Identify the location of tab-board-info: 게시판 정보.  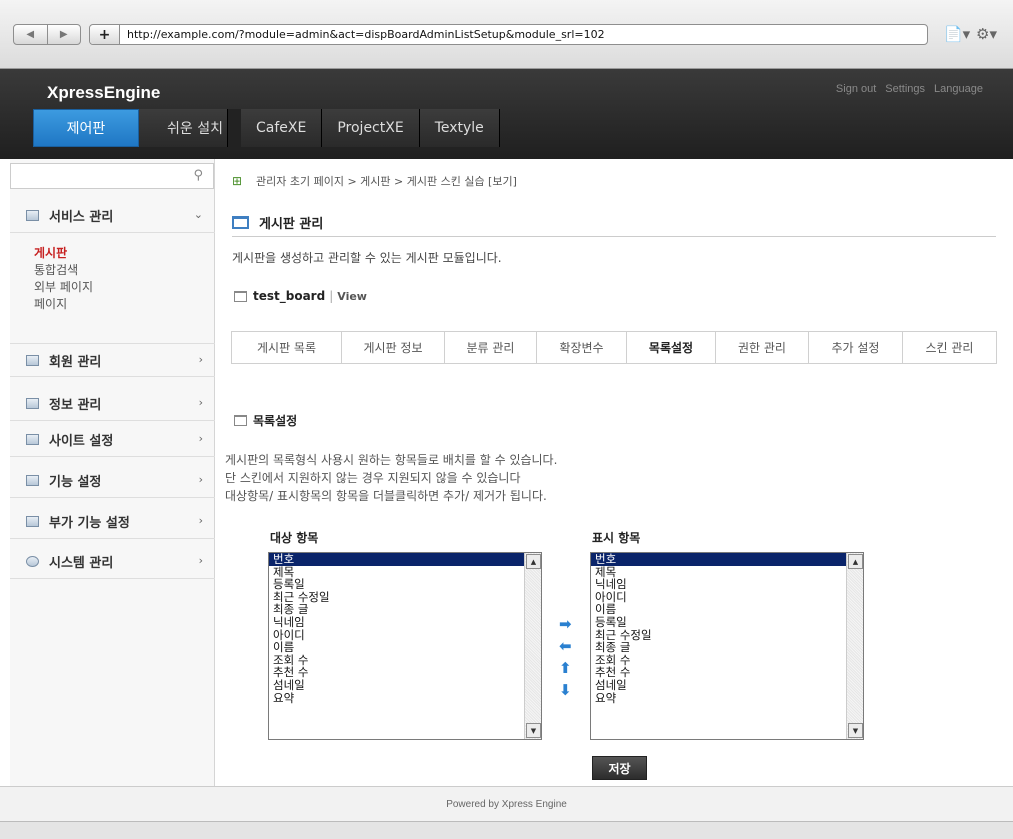
(393, 347).